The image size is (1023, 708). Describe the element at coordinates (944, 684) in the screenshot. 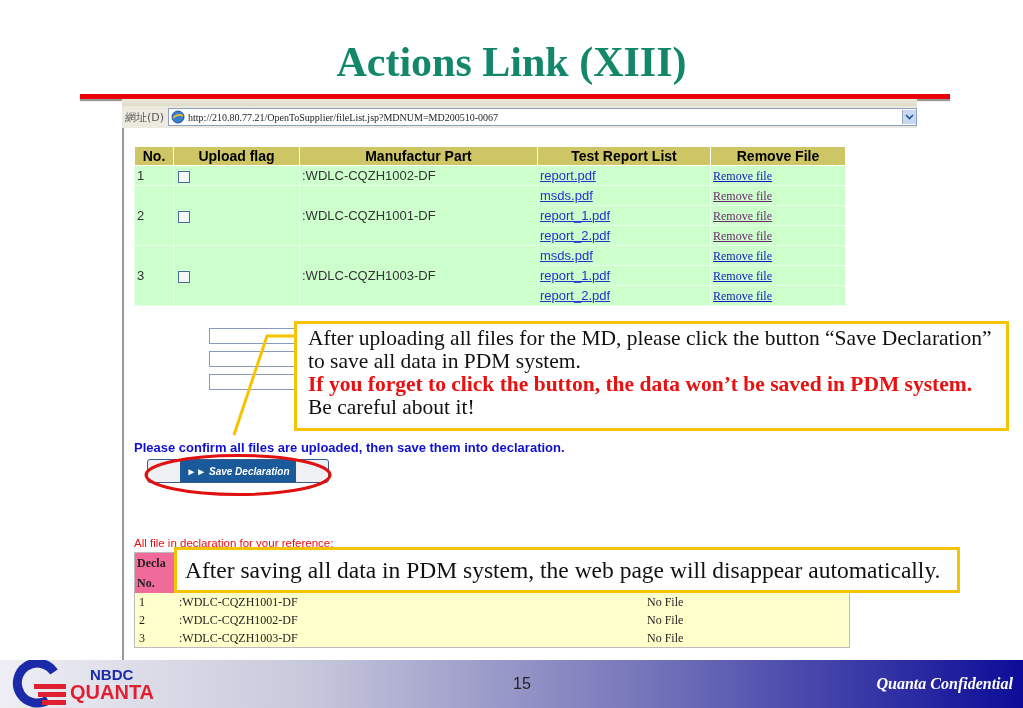

I see `confidential-label: Quanta Confidential` at that location.